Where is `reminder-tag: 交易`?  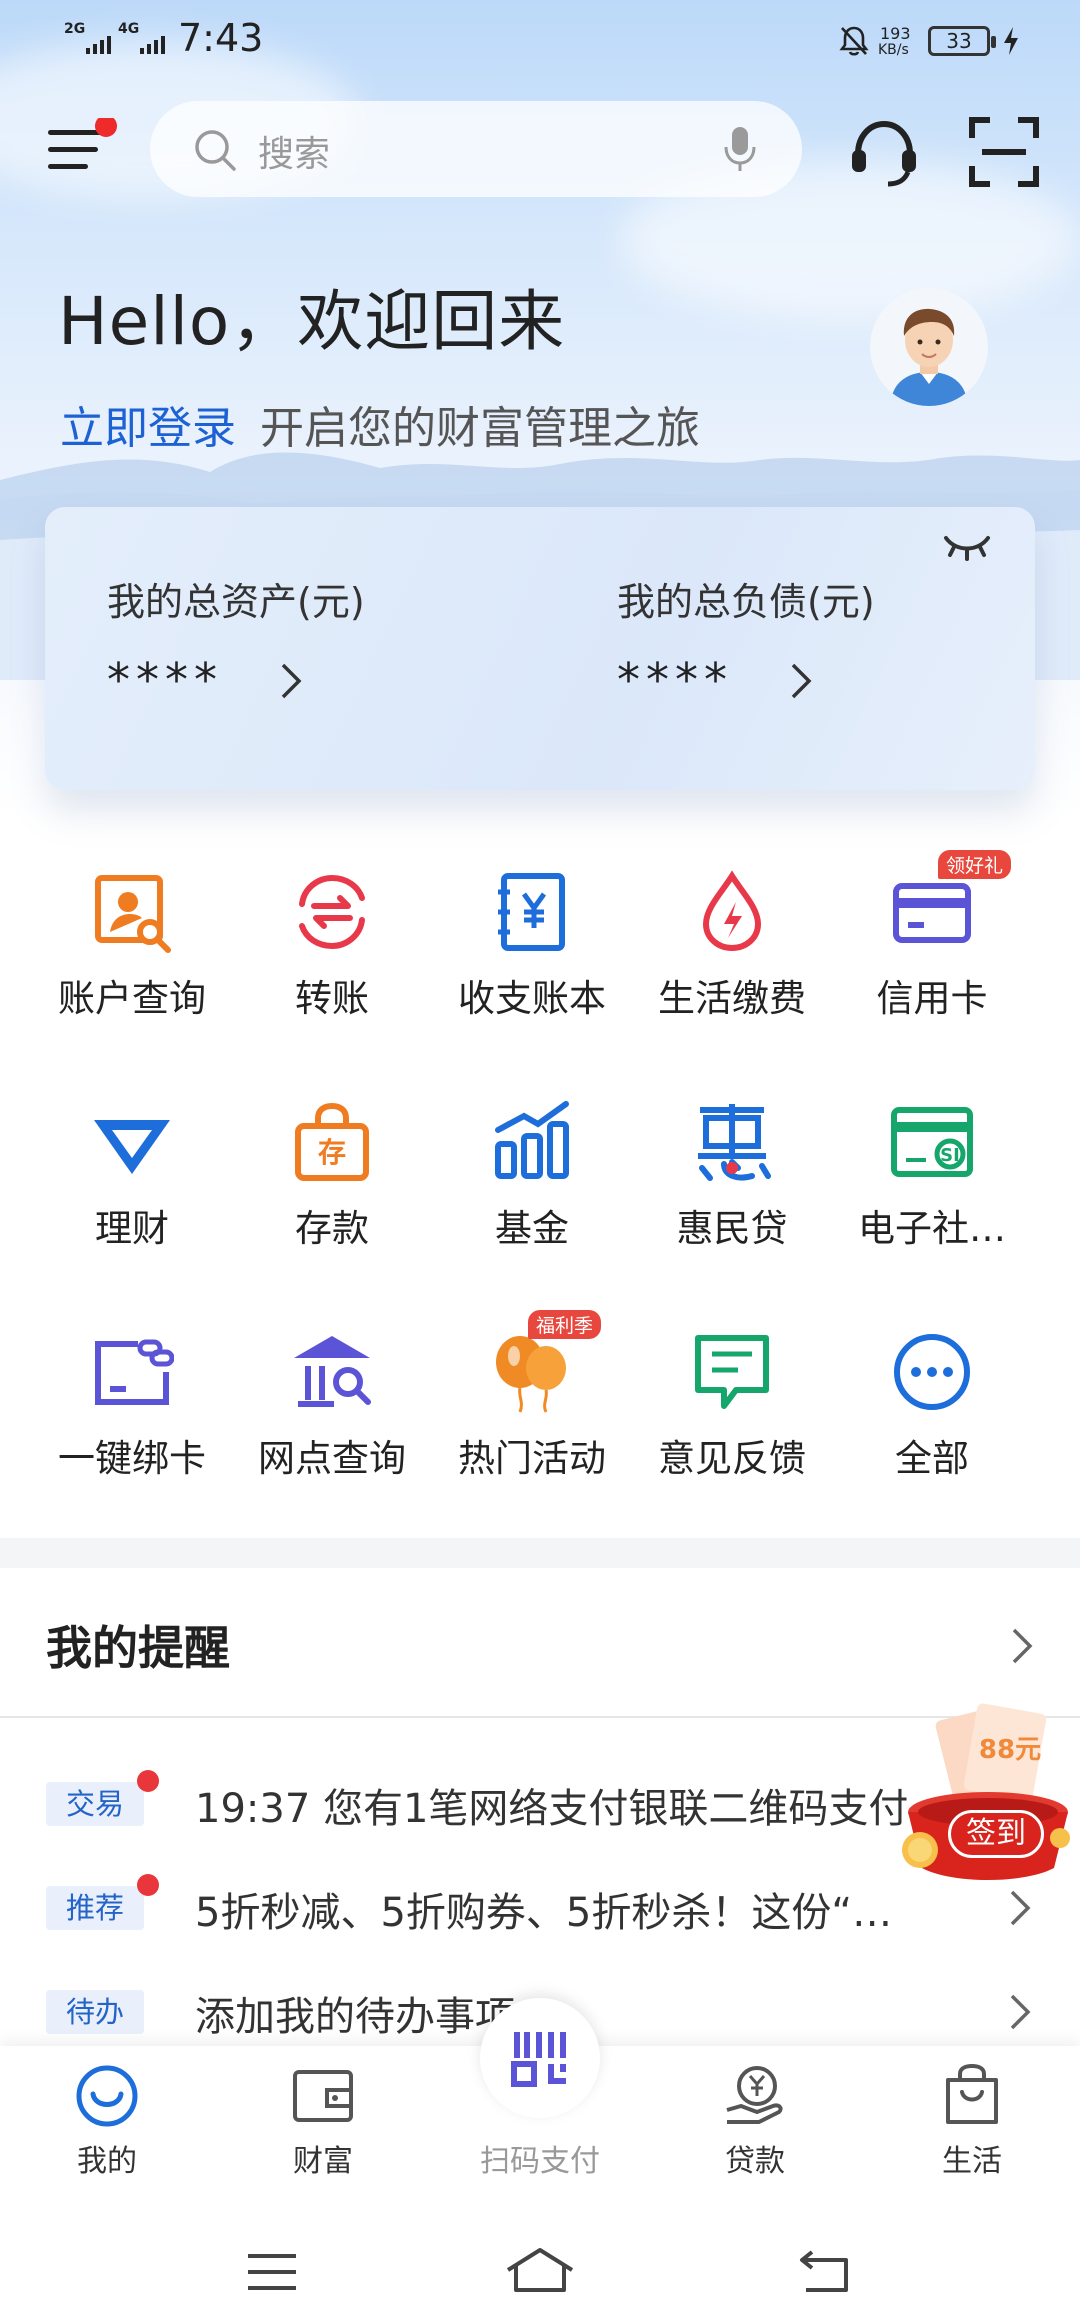
reminder-tag: 交易 is located at coordinates (95, 1804).